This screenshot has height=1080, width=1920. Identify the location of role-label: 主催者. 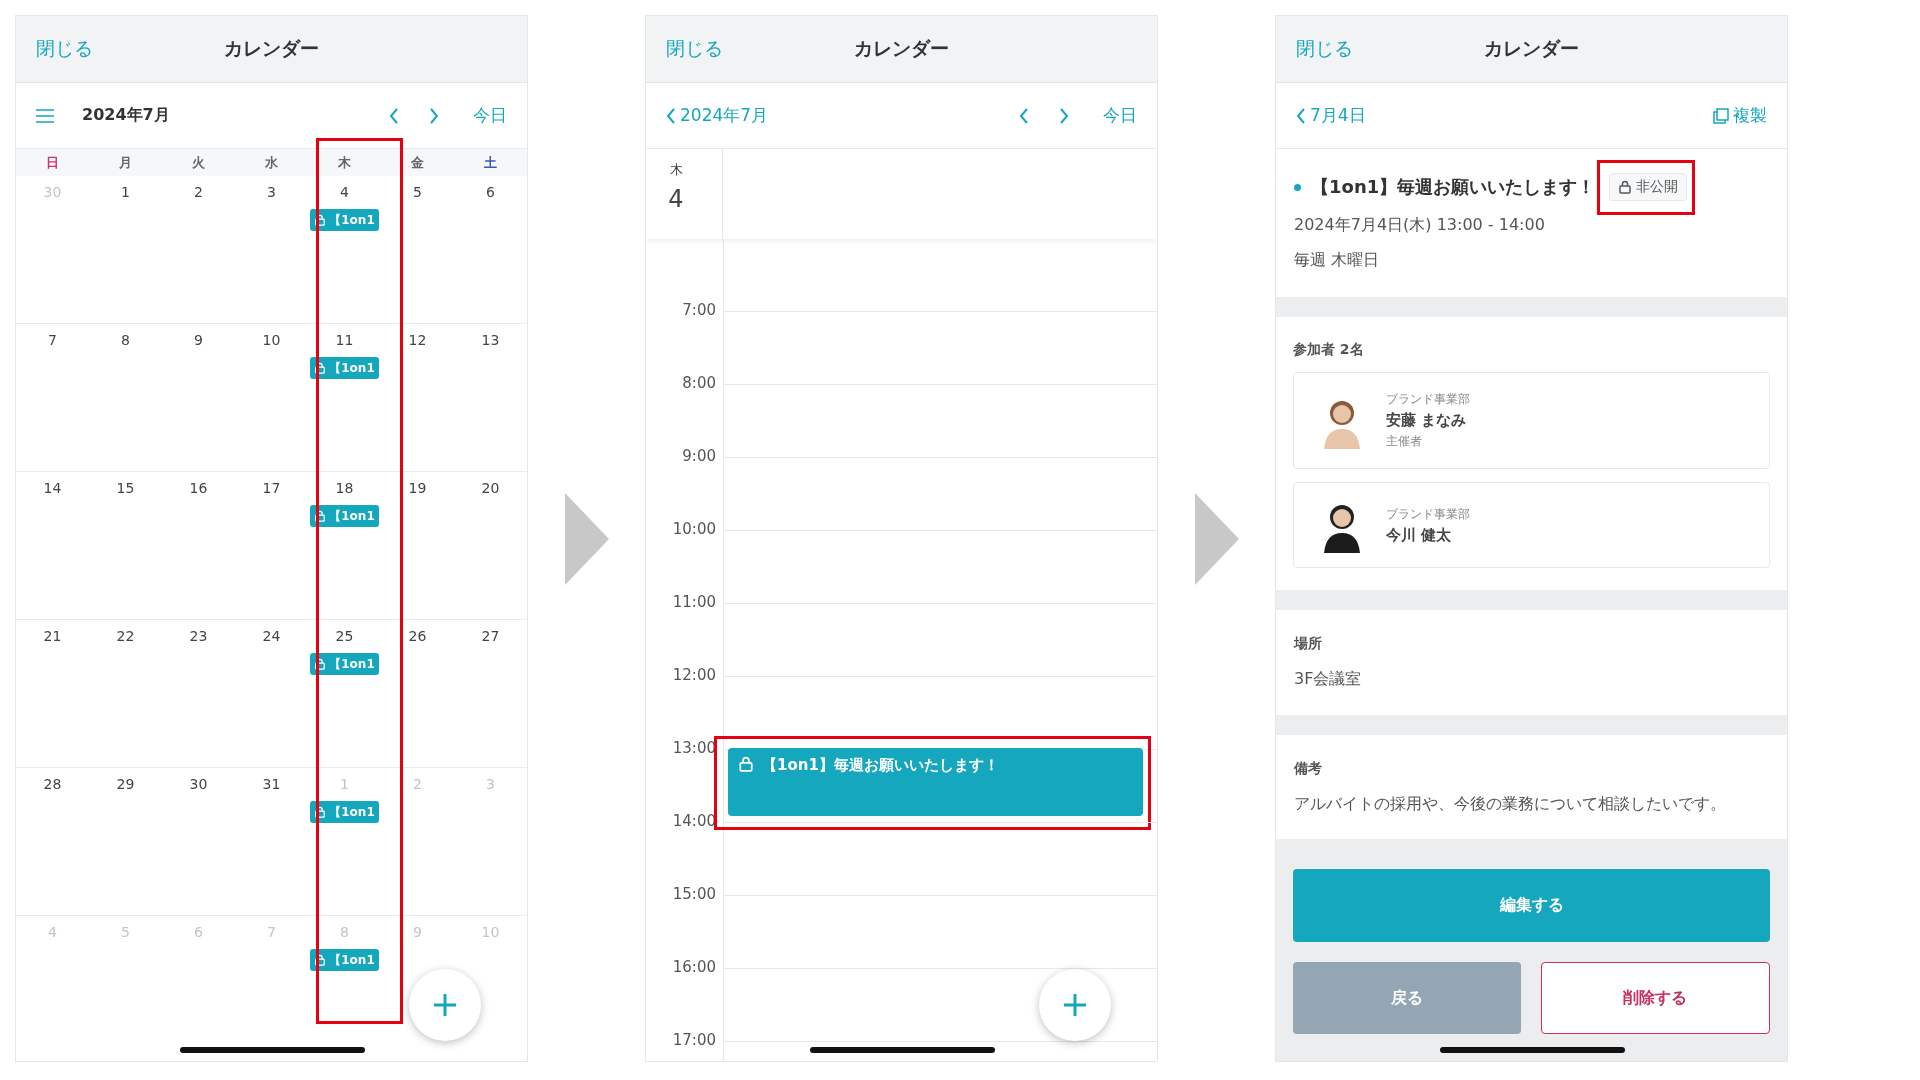
(1404, 441).